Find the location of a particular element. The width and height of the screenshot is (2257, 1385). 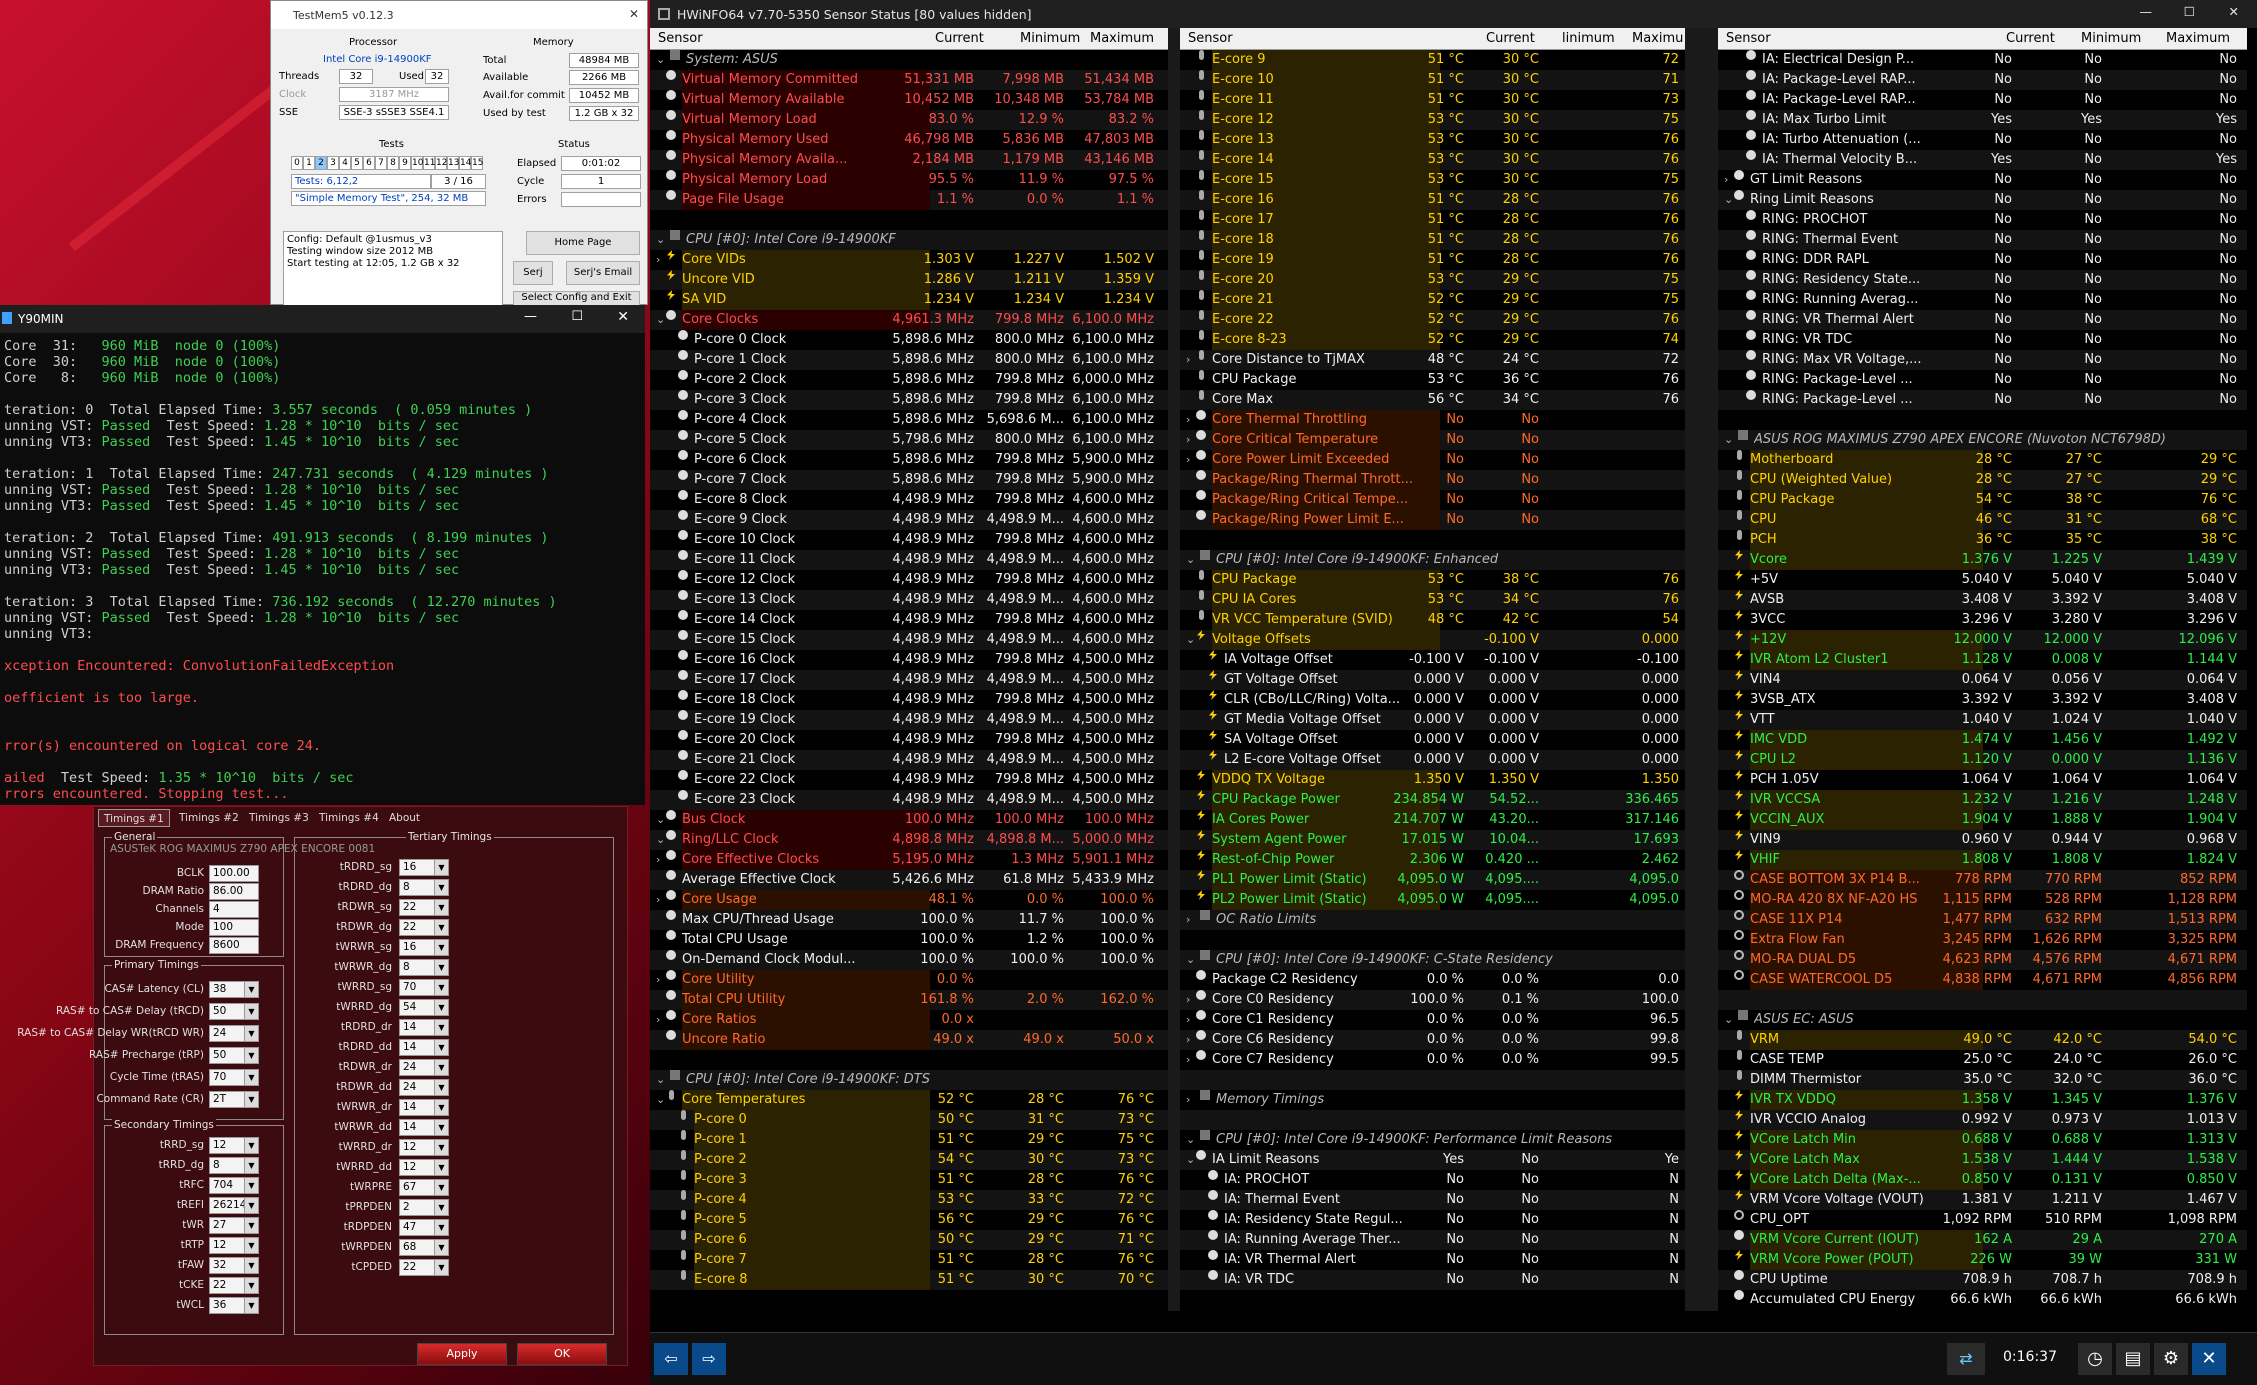

sensor-row: VCore Latch Max 1.538 V 1.444 V 1.538 V is located at coordinates (1982, 1160).